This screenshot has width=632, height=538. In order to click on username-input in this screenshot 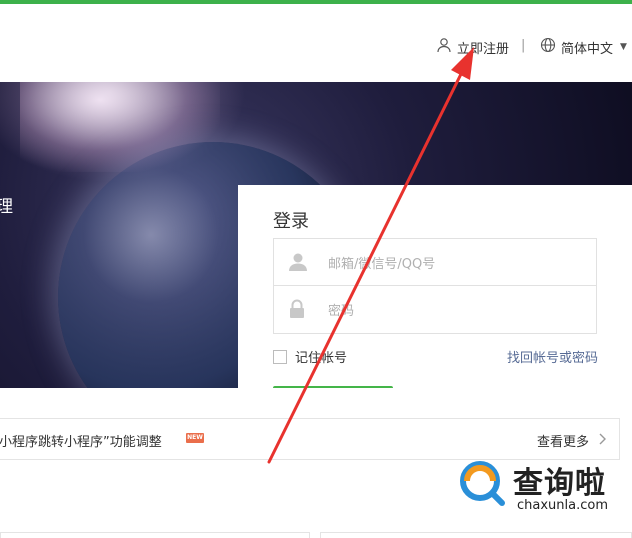, I will do `click(453, 264)`.